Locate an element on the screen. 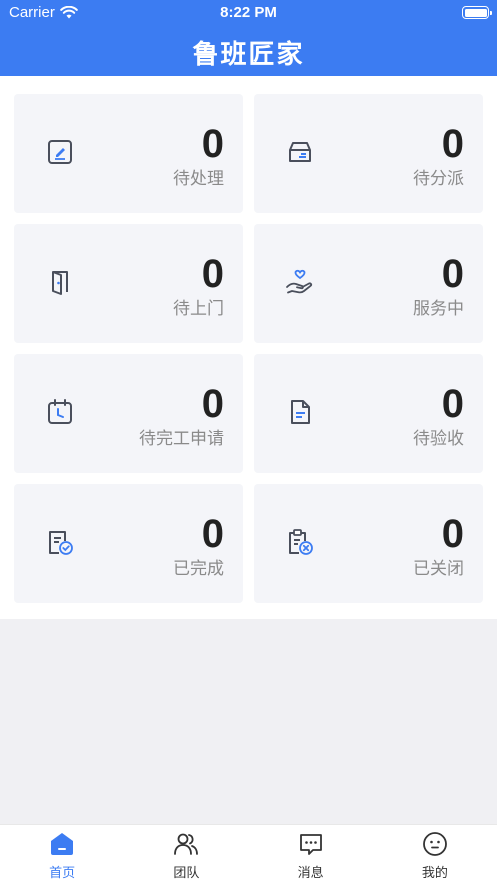  battery-icon is located at coordinates (477, 12).